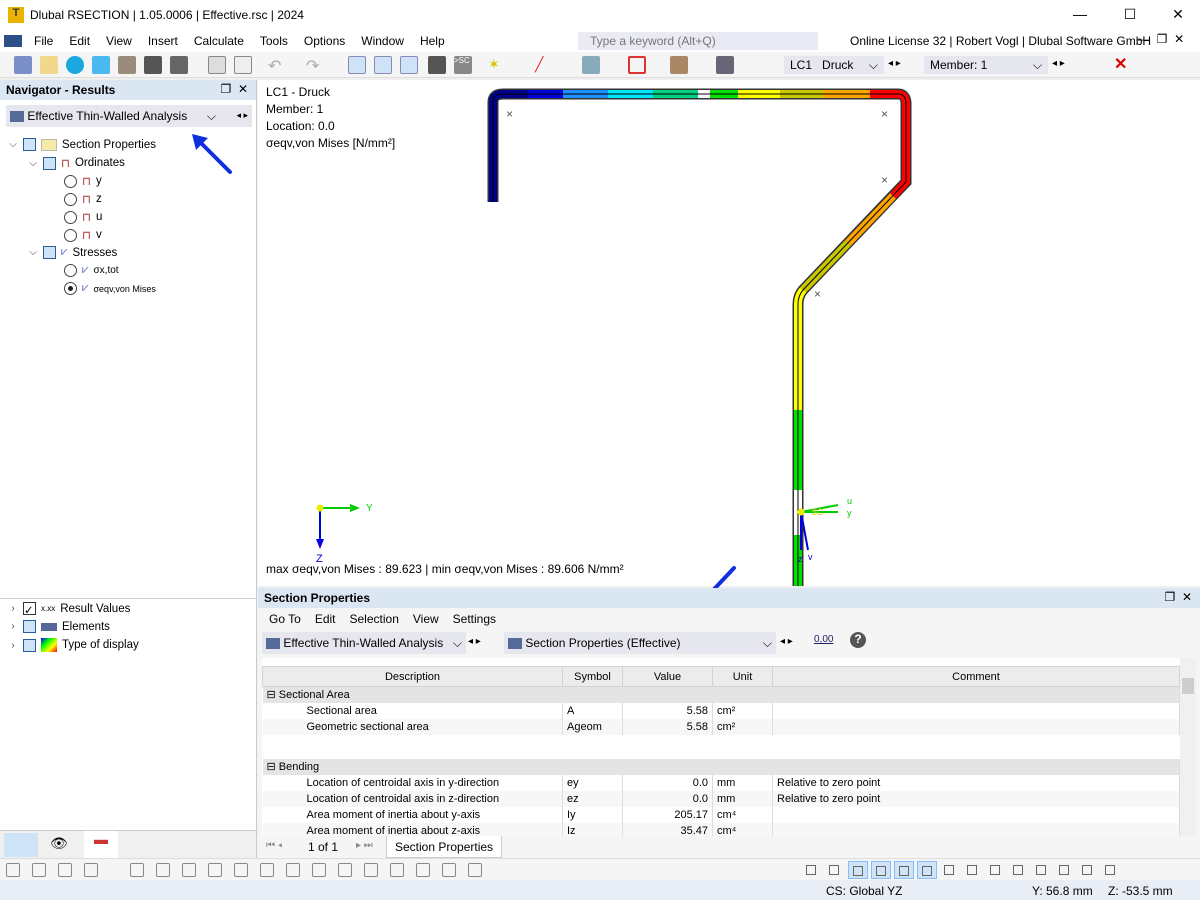 The height and width of the screenshot is (900, 1200). Describe the element at coordinates (679, 65) in the screenshot. I see `new-element-icon` at that location.